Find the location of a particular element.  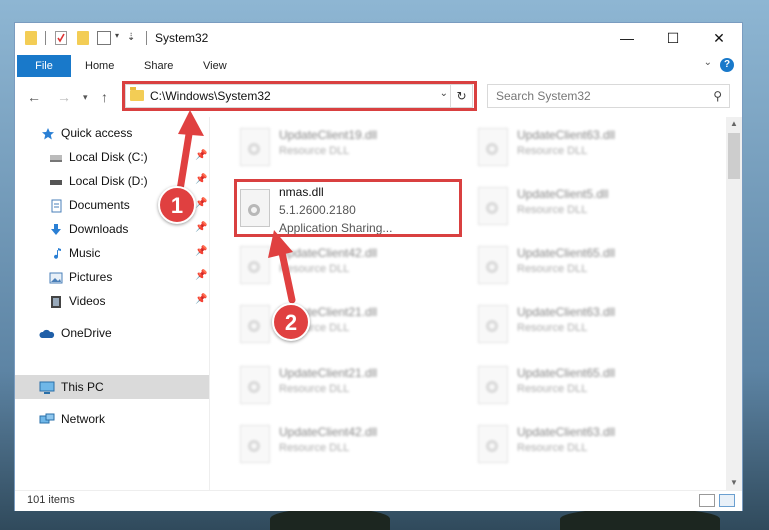

videos-icon is located at coordinates (56, 301).